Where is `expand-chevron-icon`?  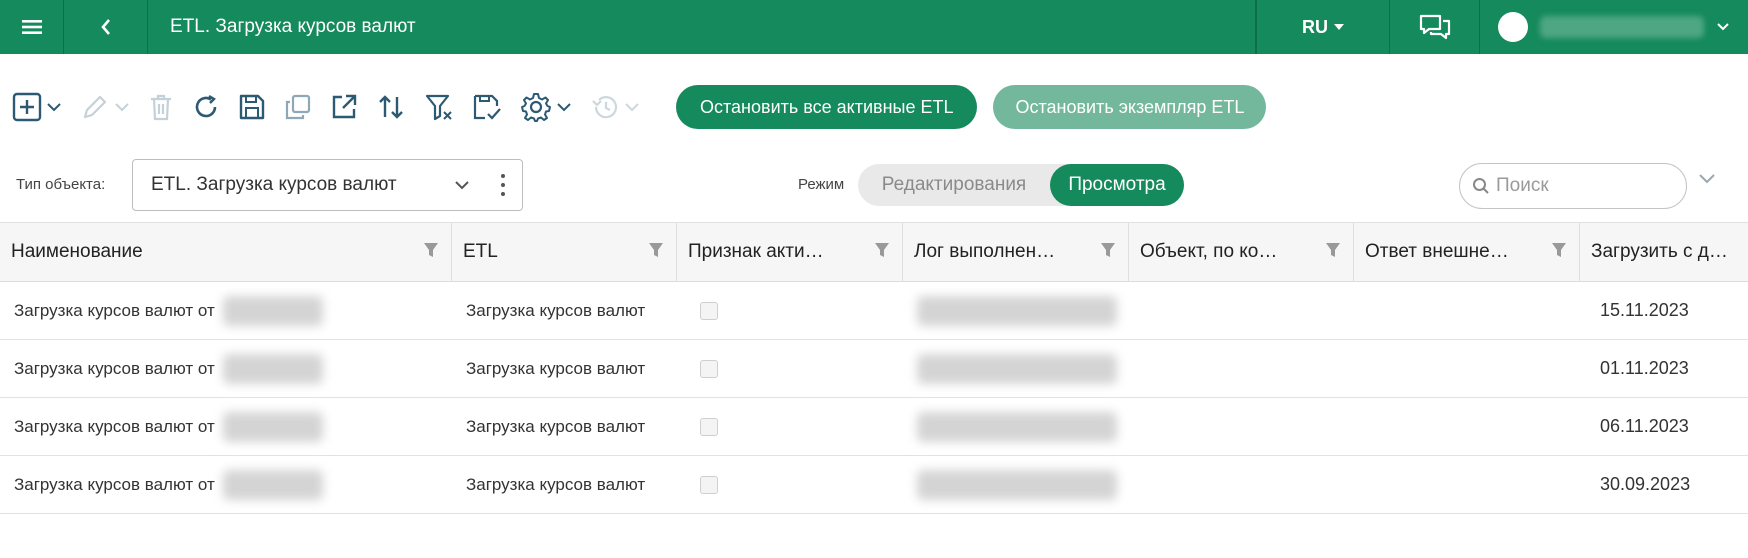
expand-chevron-icon is located at coordinates (1707, 179).